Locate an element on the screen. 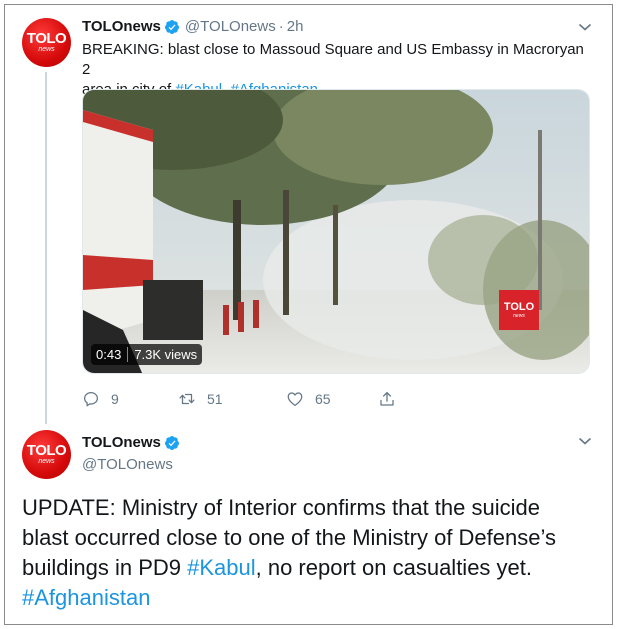  handle-row: @TOLOnews is located at coordinates (127, 464).